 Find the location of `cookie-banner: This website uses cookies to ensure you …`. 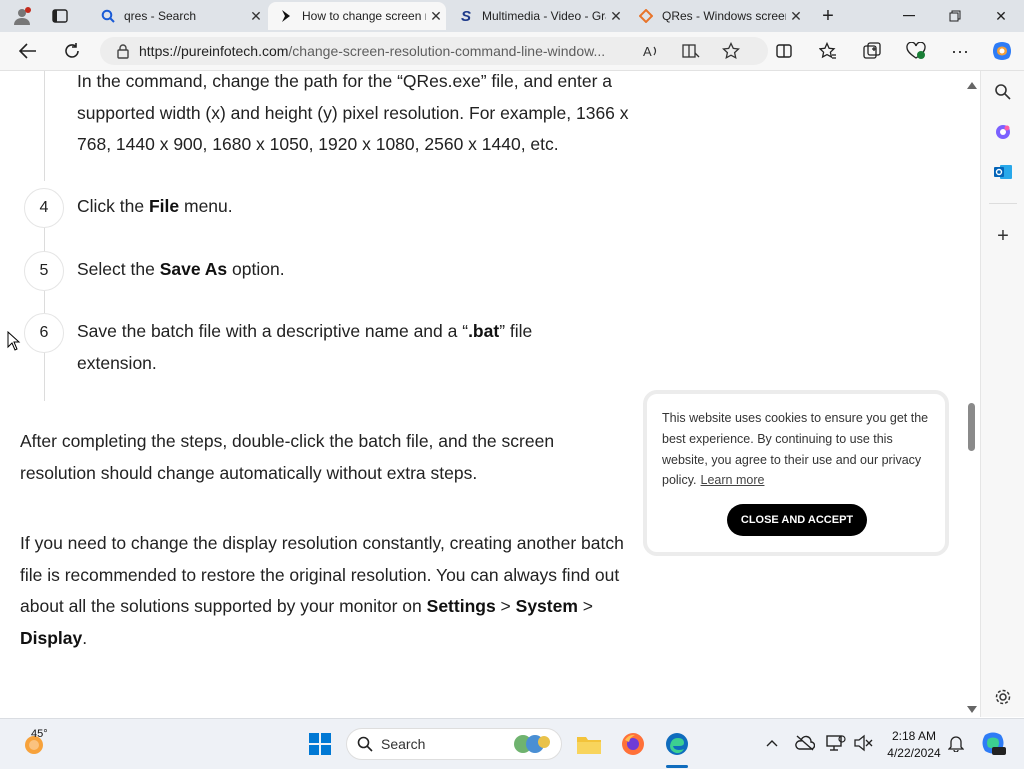

cookie-banner: This website uses cookies to ensure you … is located at coordinates (796, 473).